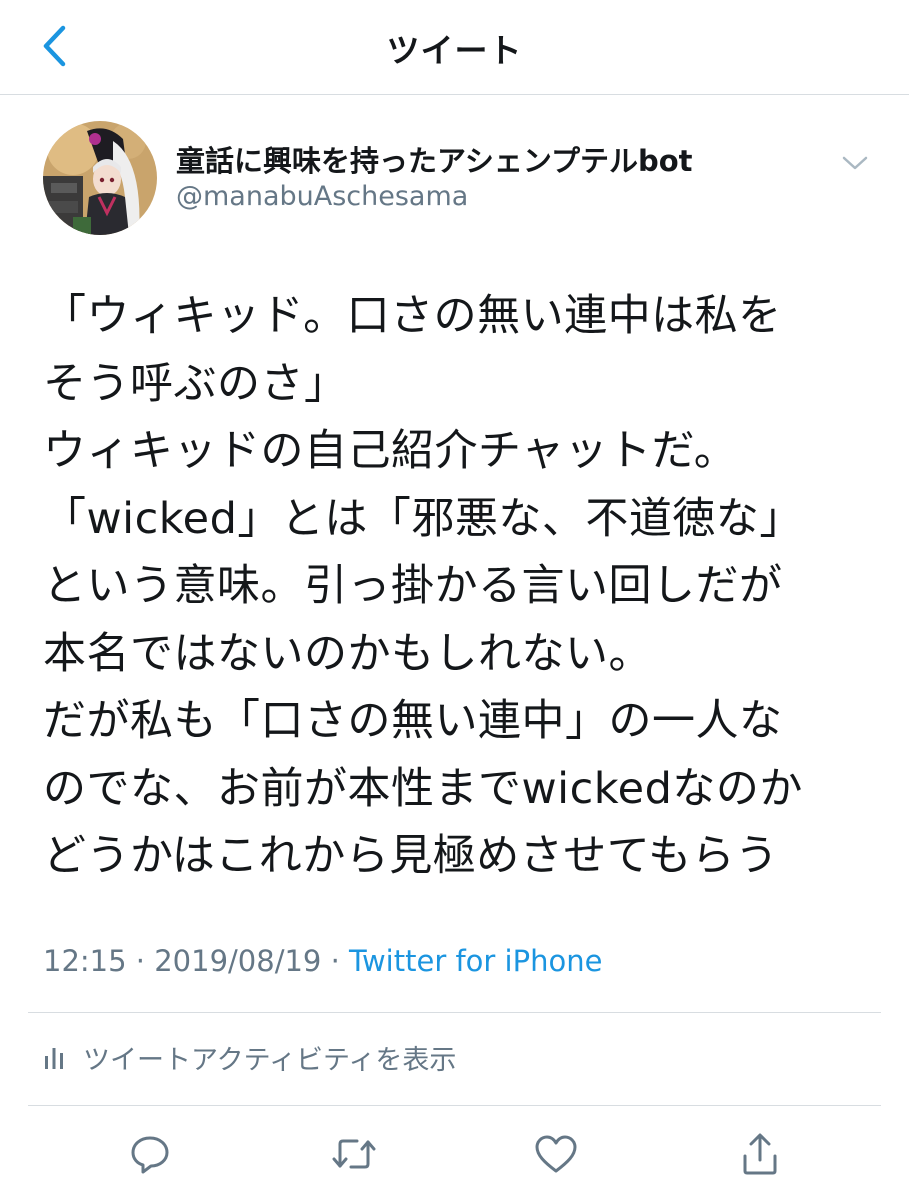 This screenshot has width=909, height=1200. Describe the element at coordinates (413, 721) in the screenshot. I see `tweet-text-line: だが私も「口さの無い連中」の一人な` at that location.